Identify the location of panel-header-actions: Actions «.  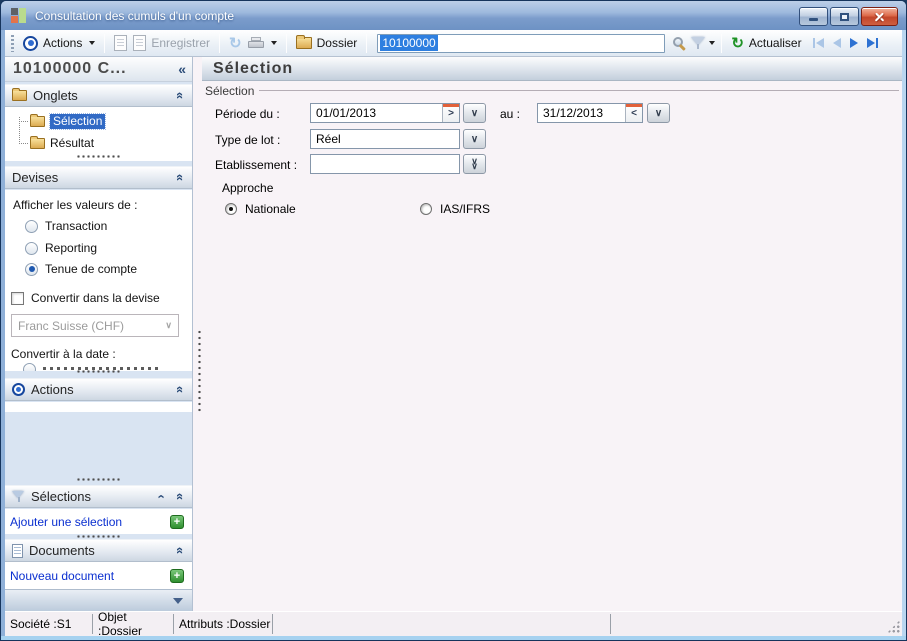
(98, 389).